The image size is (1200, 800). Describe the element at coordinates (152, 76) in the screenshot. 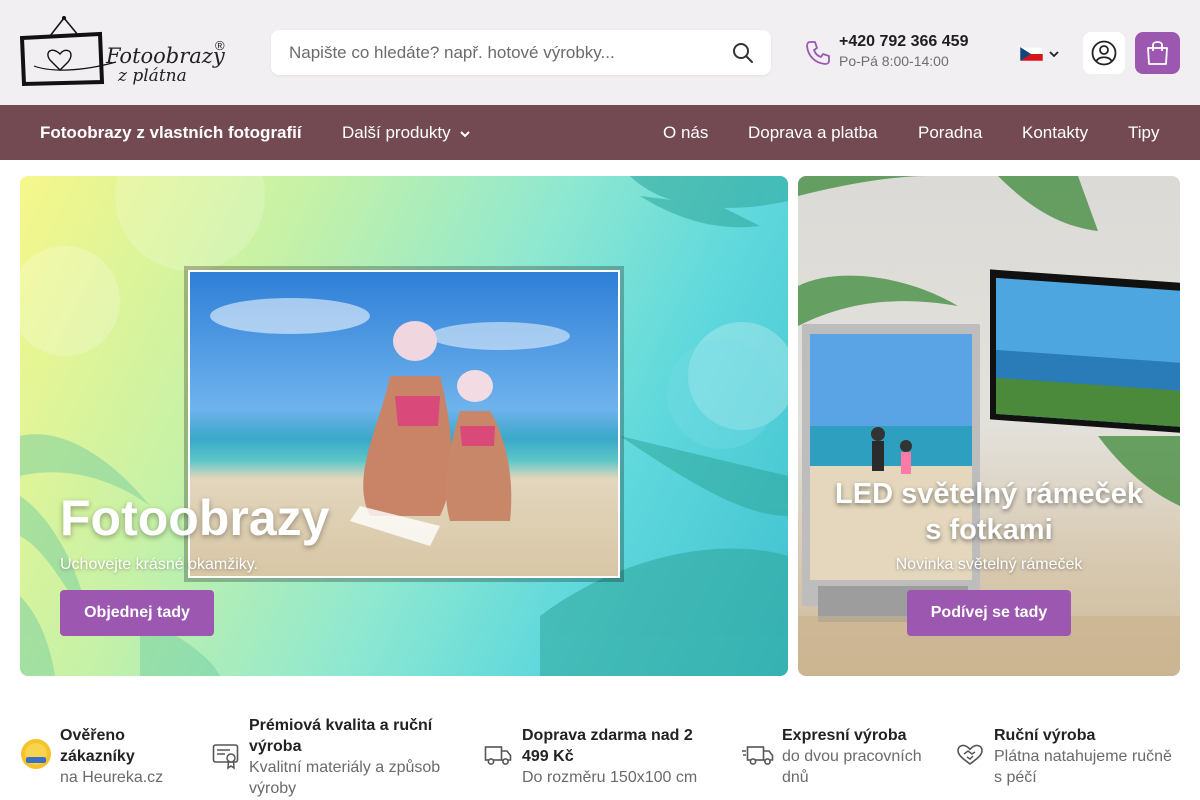

I see `logo-text-line2: z plátna` at that location.